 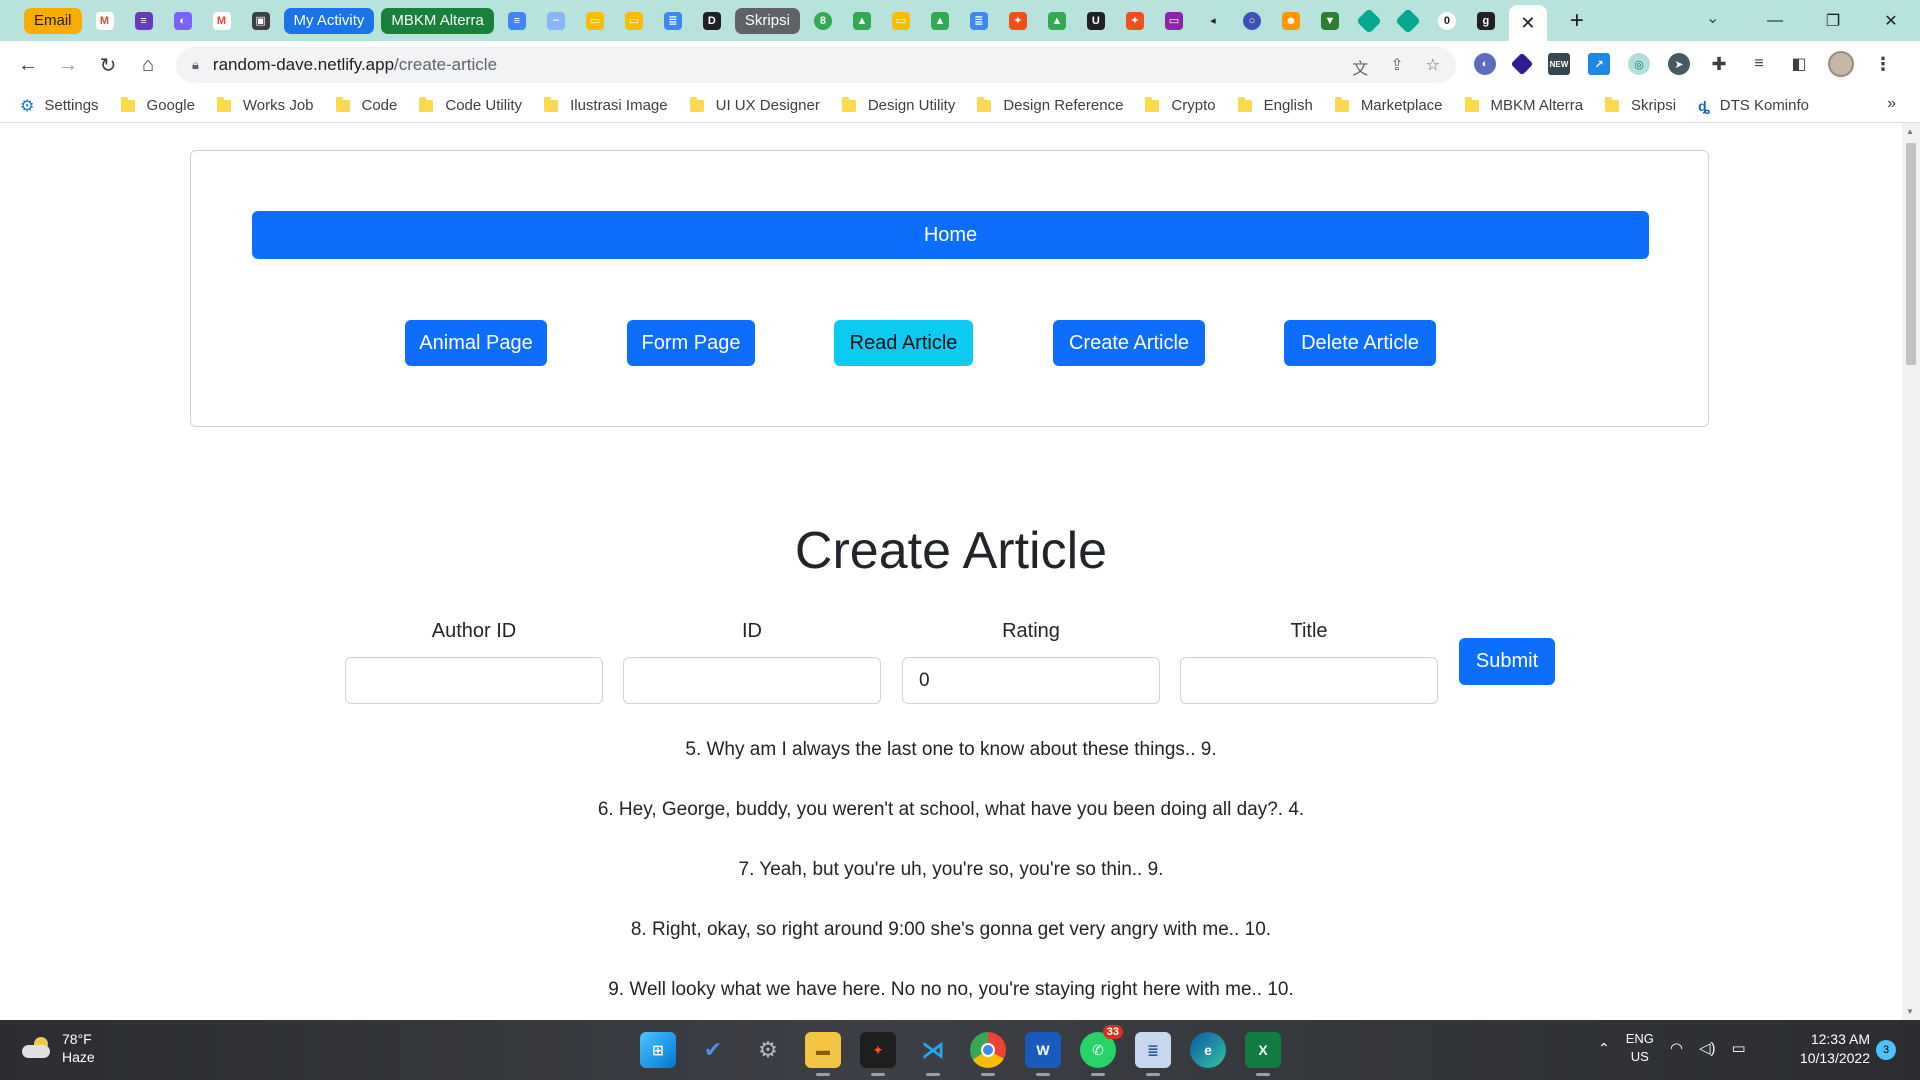 What do you see at coordinates (1886, 1050) in the screenshot?
I see `notification-count-badge: 3` at bounding box center [1886, 1050].